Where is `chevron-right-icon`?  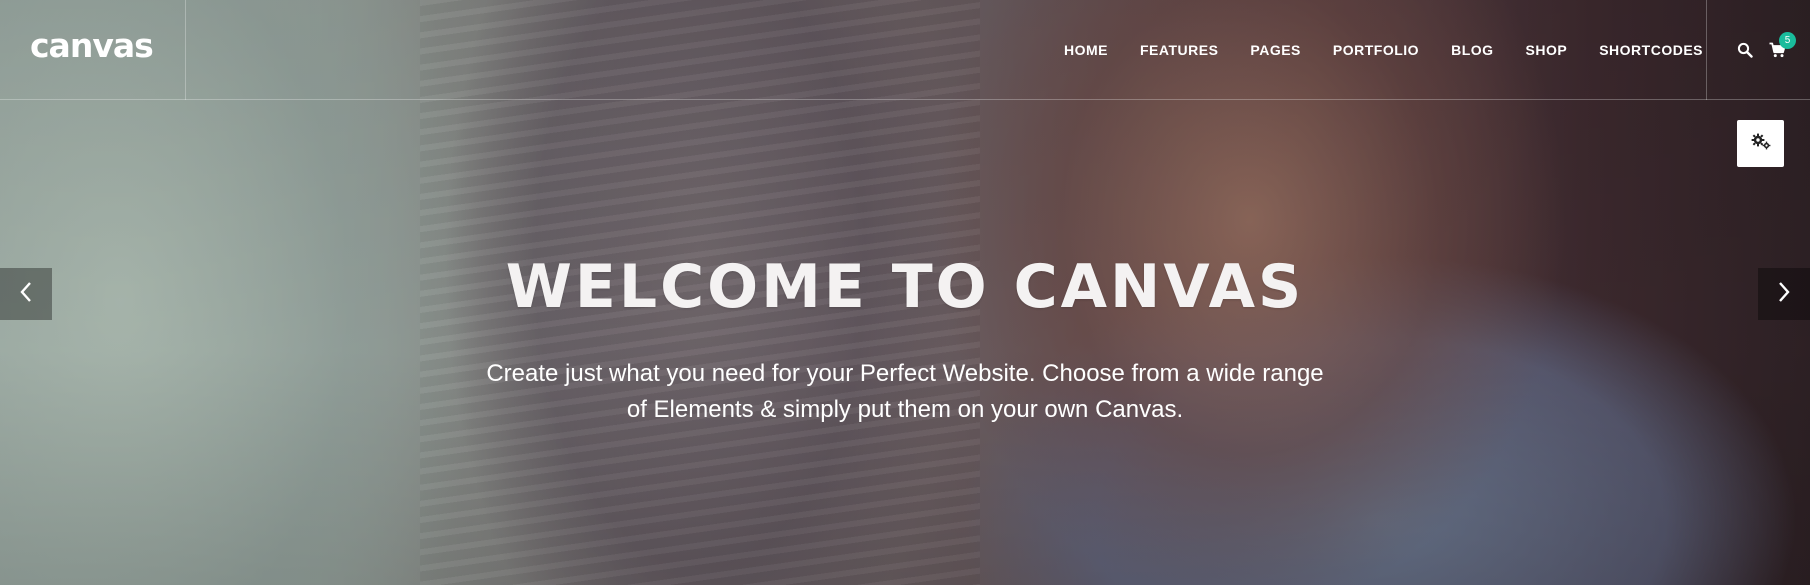
chevron-right-icon is located at coordinates (1784, 294).